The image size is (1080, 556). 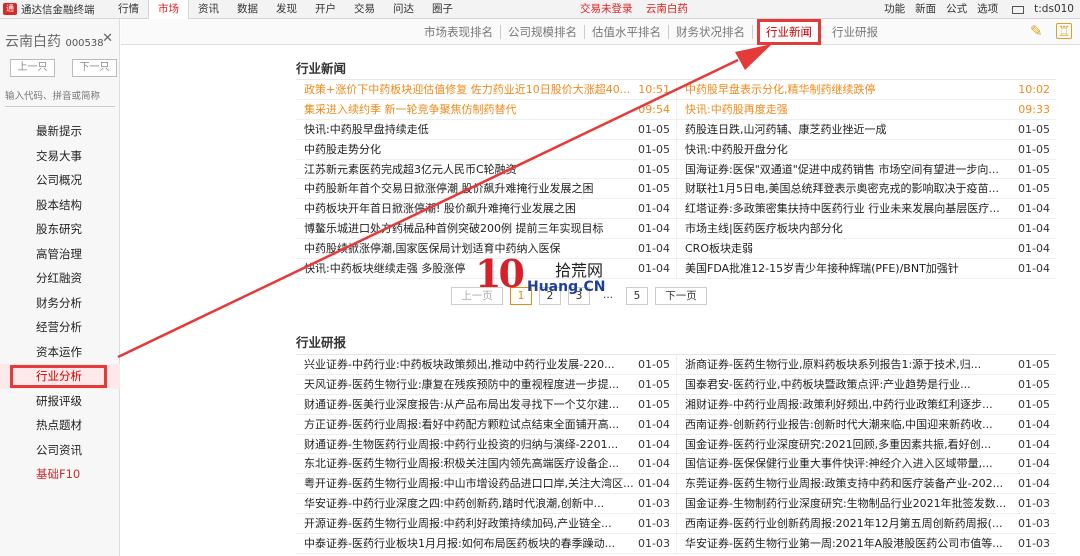 What do you see at coordinates (627, 32) in the screenshot?
I see `tab-2: 估值水平排名` at bounding box center [627, 32].